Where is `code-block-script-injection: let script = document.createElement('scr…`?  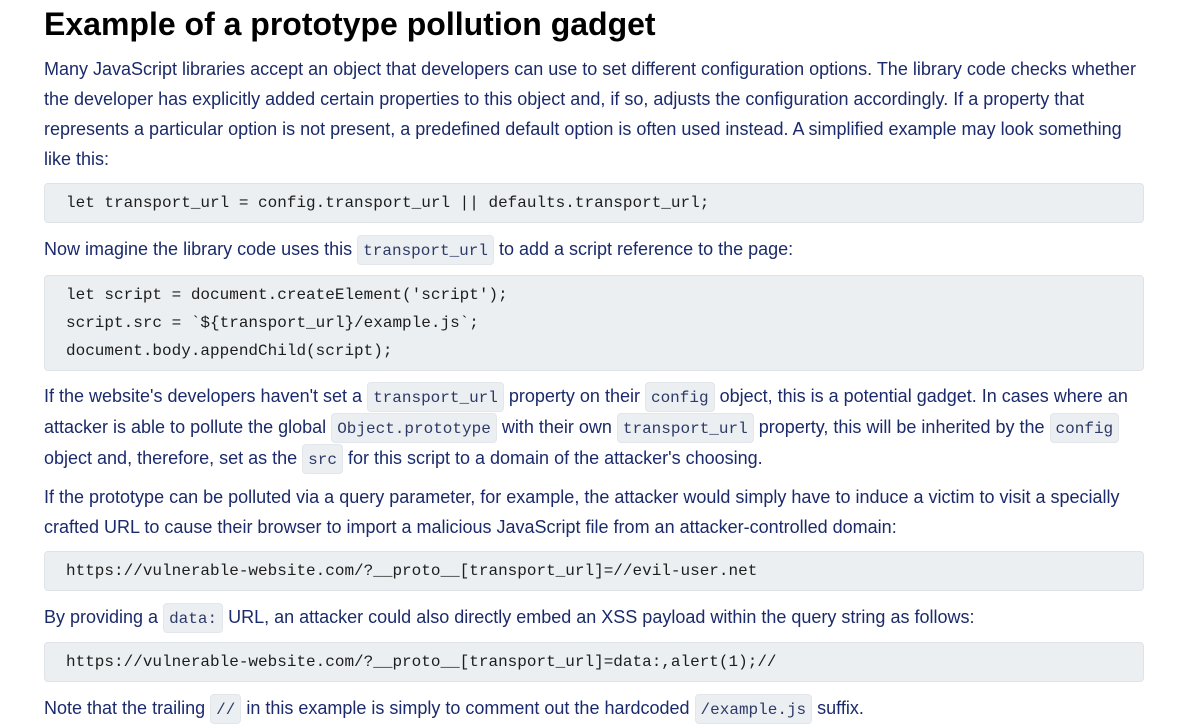
code-block-script-injection: let script = document.createElement('scr… is located at coordinates (594, 323).